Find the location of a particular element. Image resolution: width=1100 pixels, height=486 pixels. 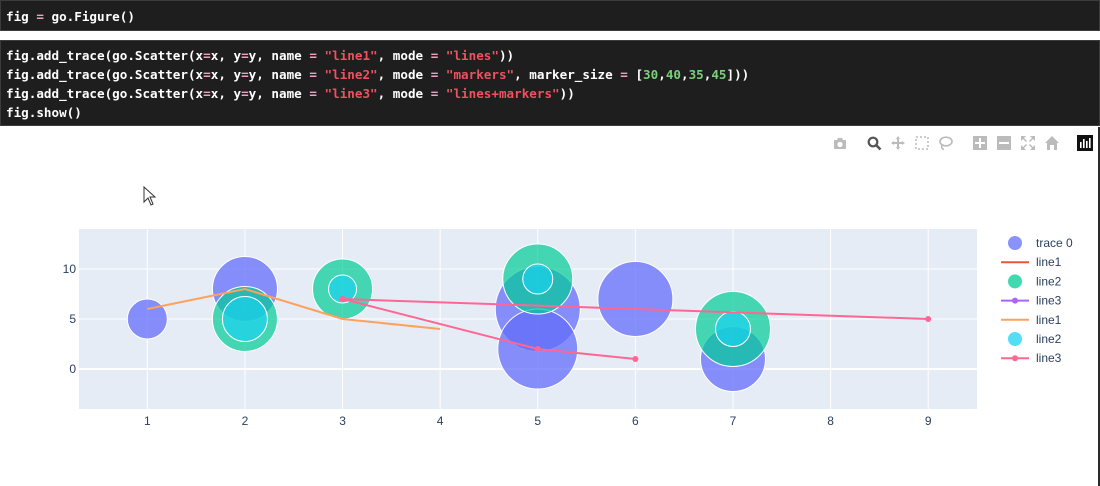

zoom-icon is located at coordinates (874, 143).